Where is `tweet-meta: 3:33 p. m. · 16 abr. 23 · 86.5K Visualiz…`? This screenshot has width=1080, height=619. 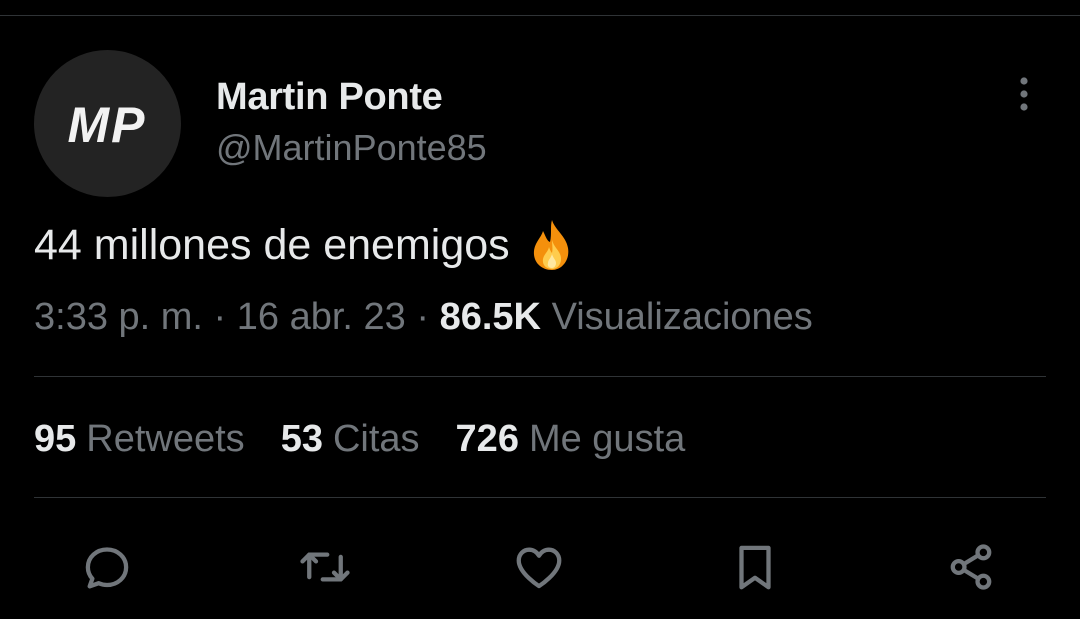 tweet-meta: 3:33 p. m. · 16 abr. 23 · 86.5K Visualiz… is located at coordinates (423, 317).